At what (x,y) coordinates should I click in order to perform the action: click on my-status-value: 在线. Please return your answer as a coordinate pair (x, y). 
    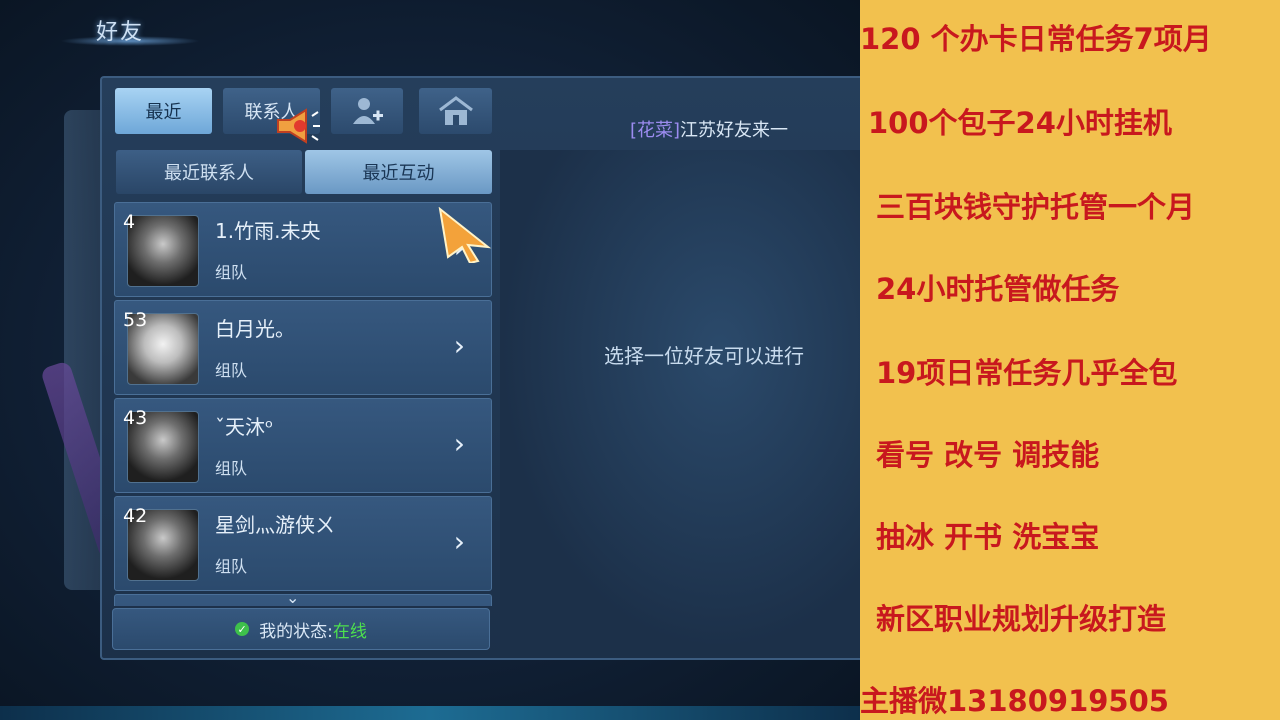
    Looking at the image, I should click on (349, 631).